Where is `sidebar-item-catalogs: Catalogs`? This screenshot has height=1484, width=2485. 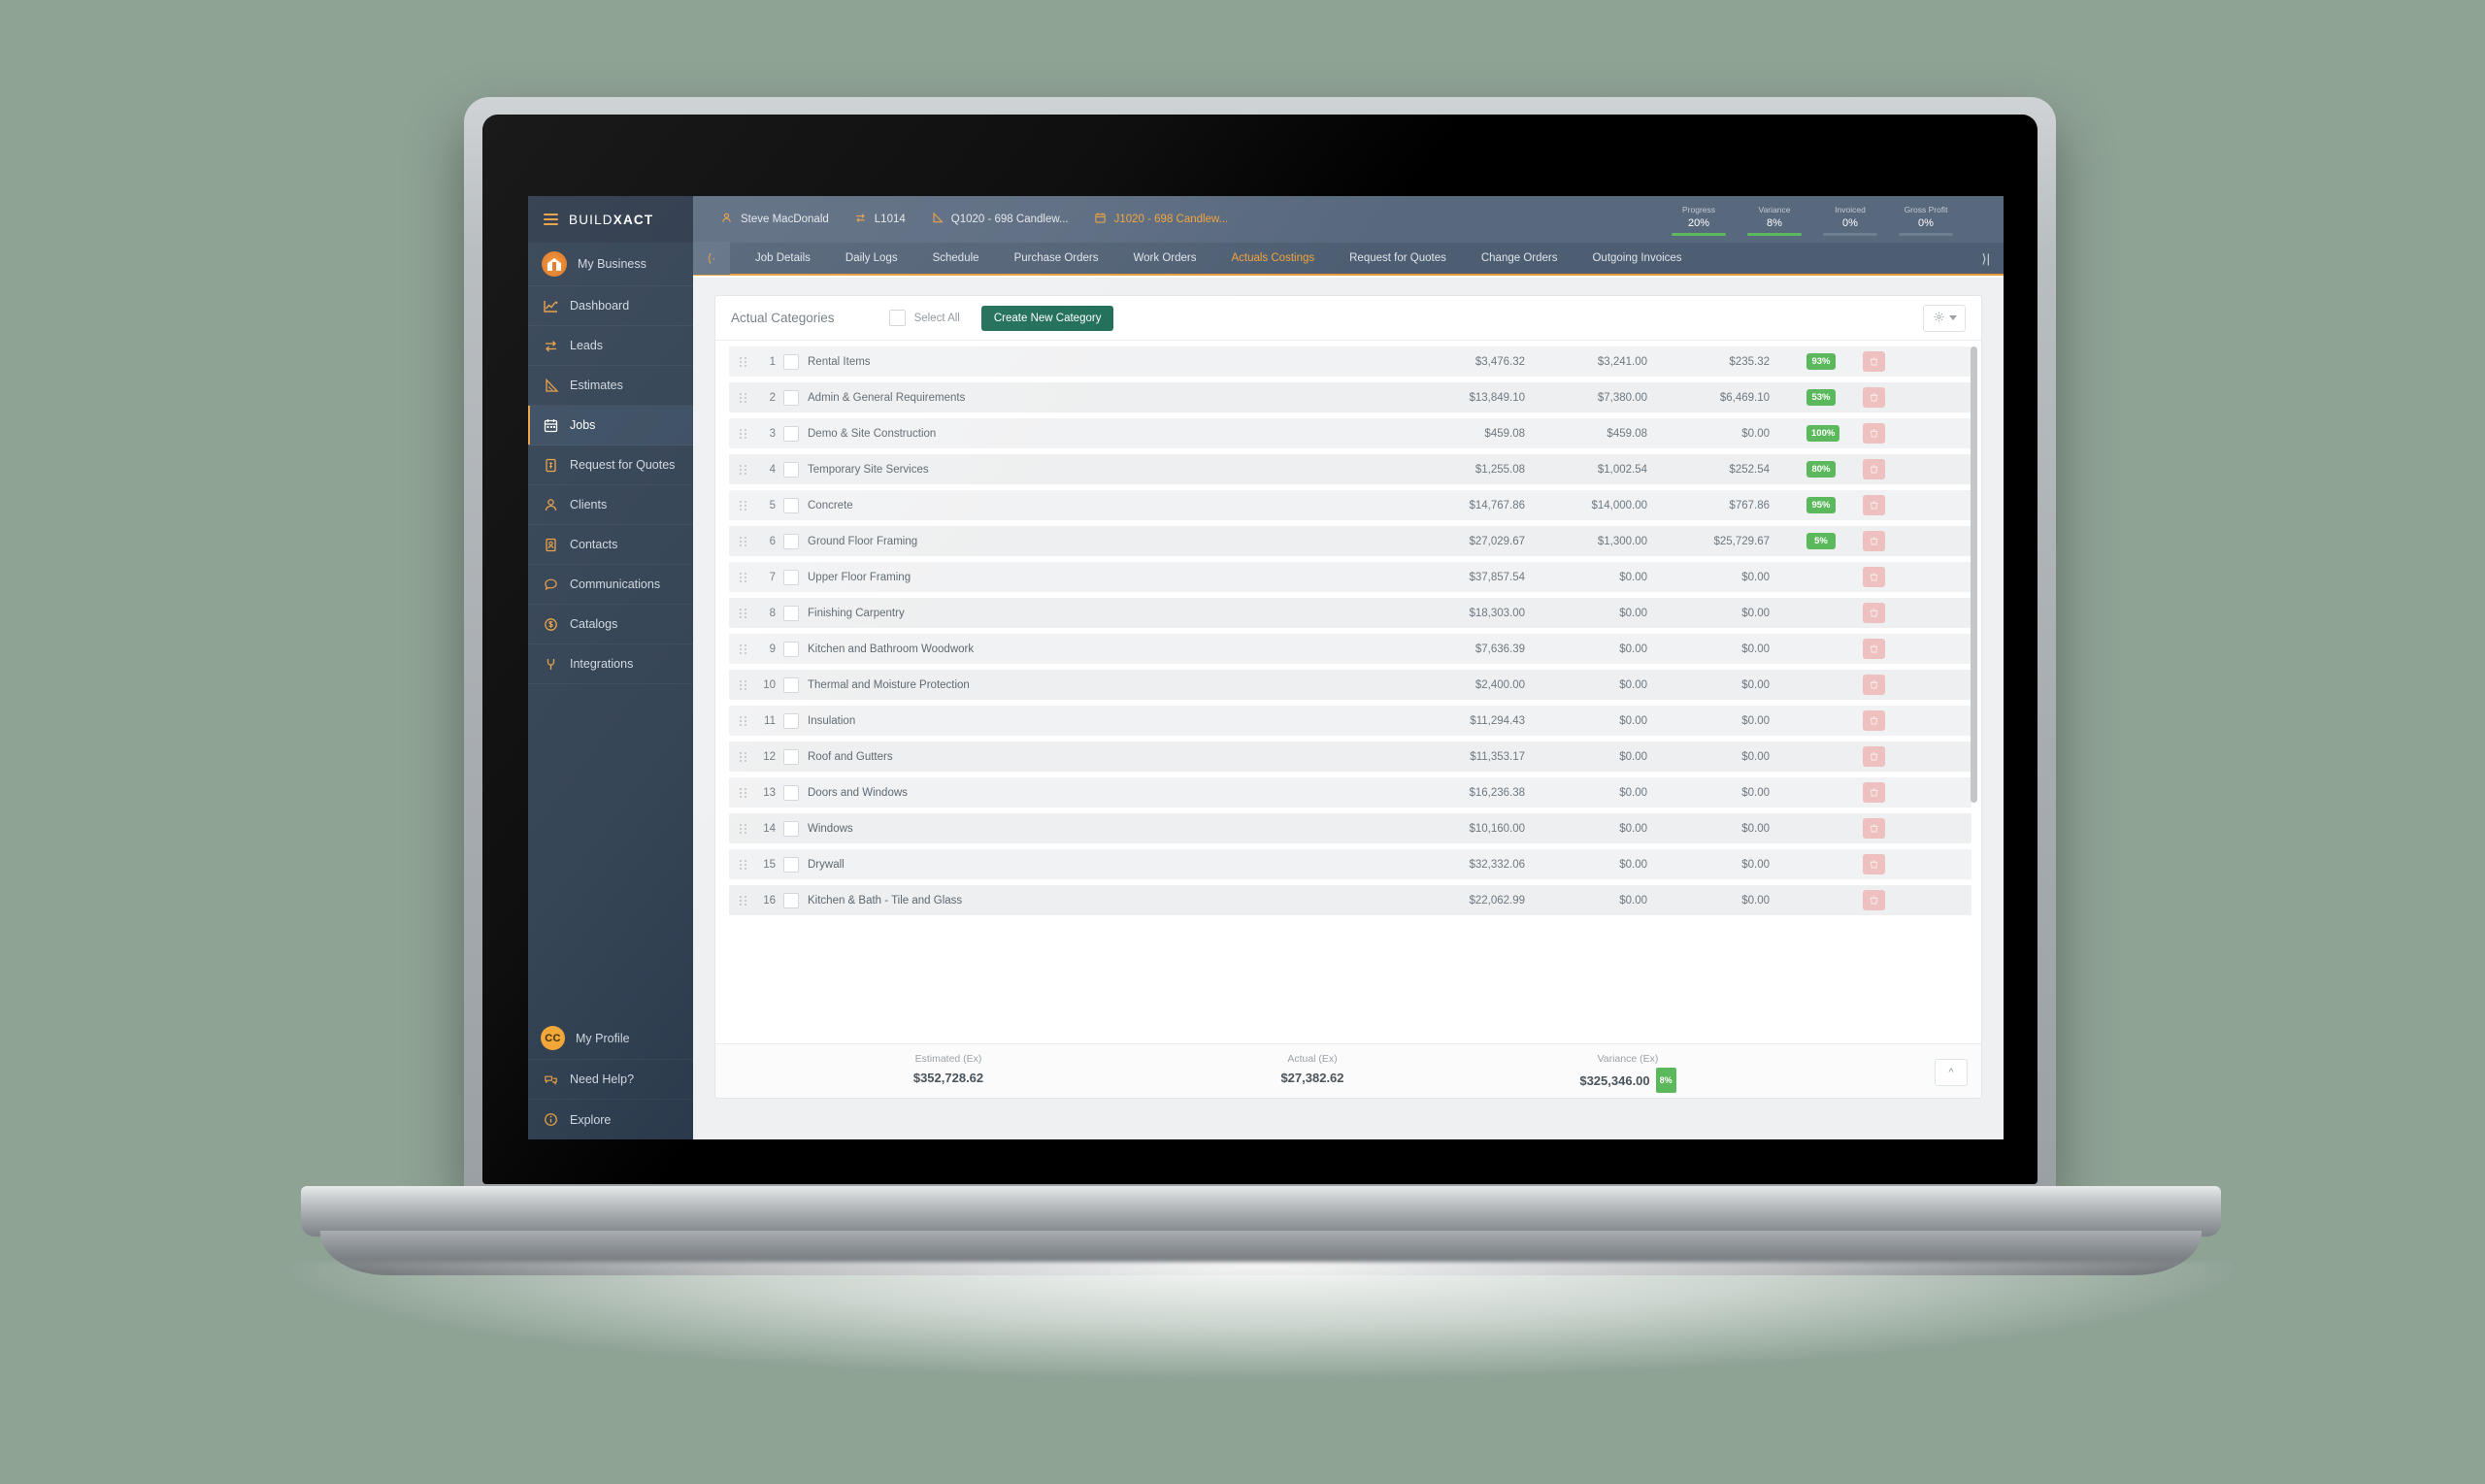
sidebar-item-catalogs: Catalogs is located at coordinates (610, 624).